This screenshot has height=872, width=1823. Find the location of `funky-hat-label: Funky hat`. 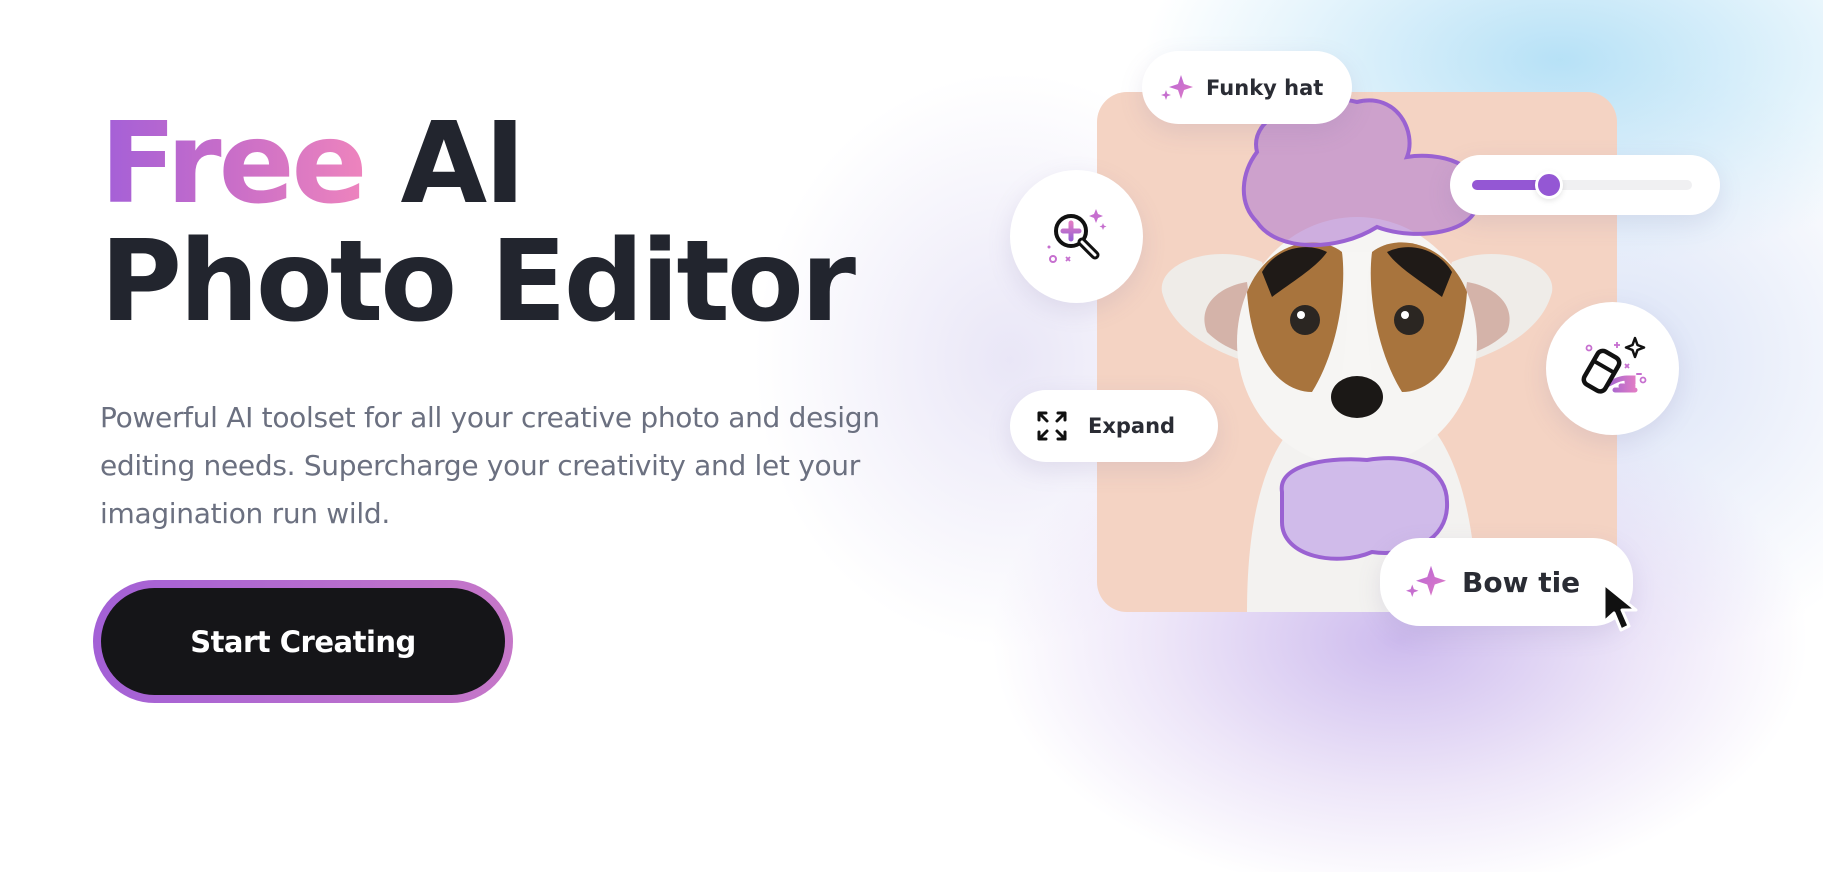

funky-hat-label: Funky hat is located at coordinates (1265, 87).